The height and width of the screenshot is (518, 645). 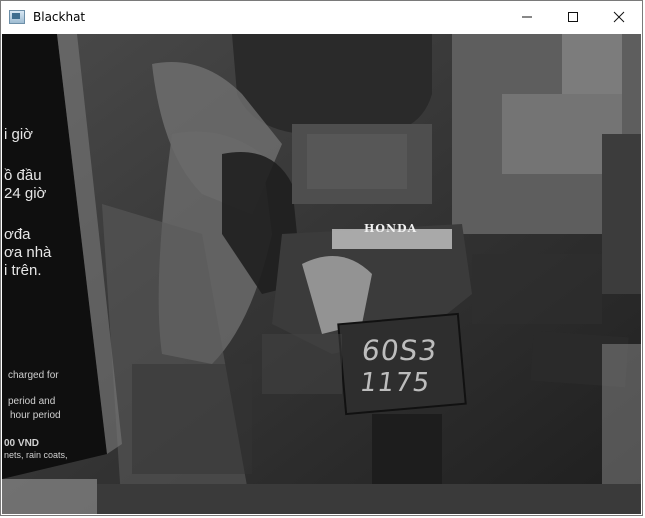 I want to click on poster-line-2: ồ đầu, so click(x=23, y=175).